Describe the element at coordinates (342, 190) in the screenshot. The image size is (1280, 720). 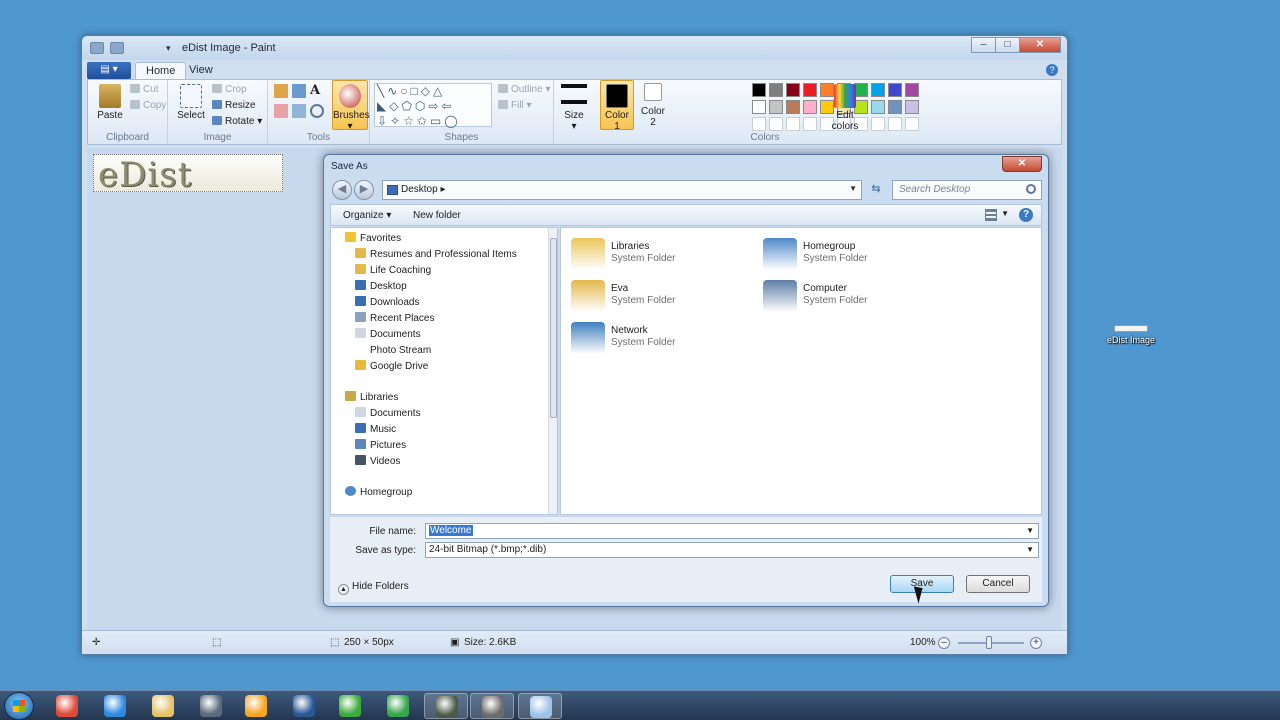
I see `back-button: ◀` at that location.